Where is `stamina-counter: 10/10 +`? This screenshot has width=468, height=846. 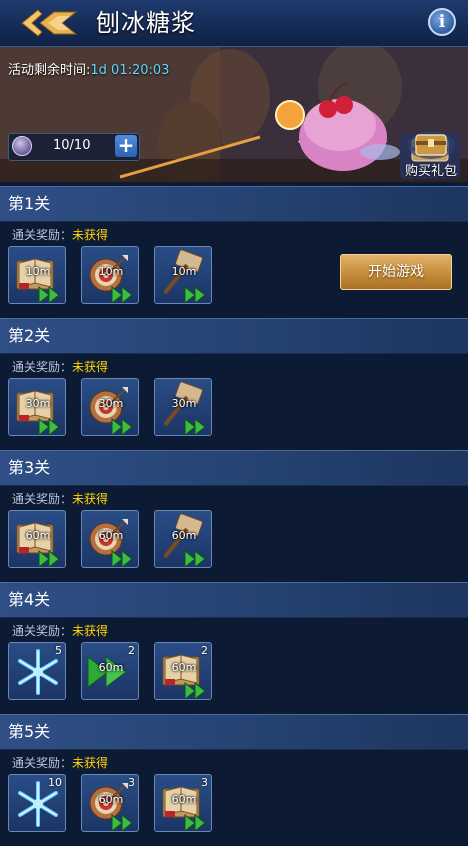
stamina-counter: 10/10 + is located at coordinates (74, 147).